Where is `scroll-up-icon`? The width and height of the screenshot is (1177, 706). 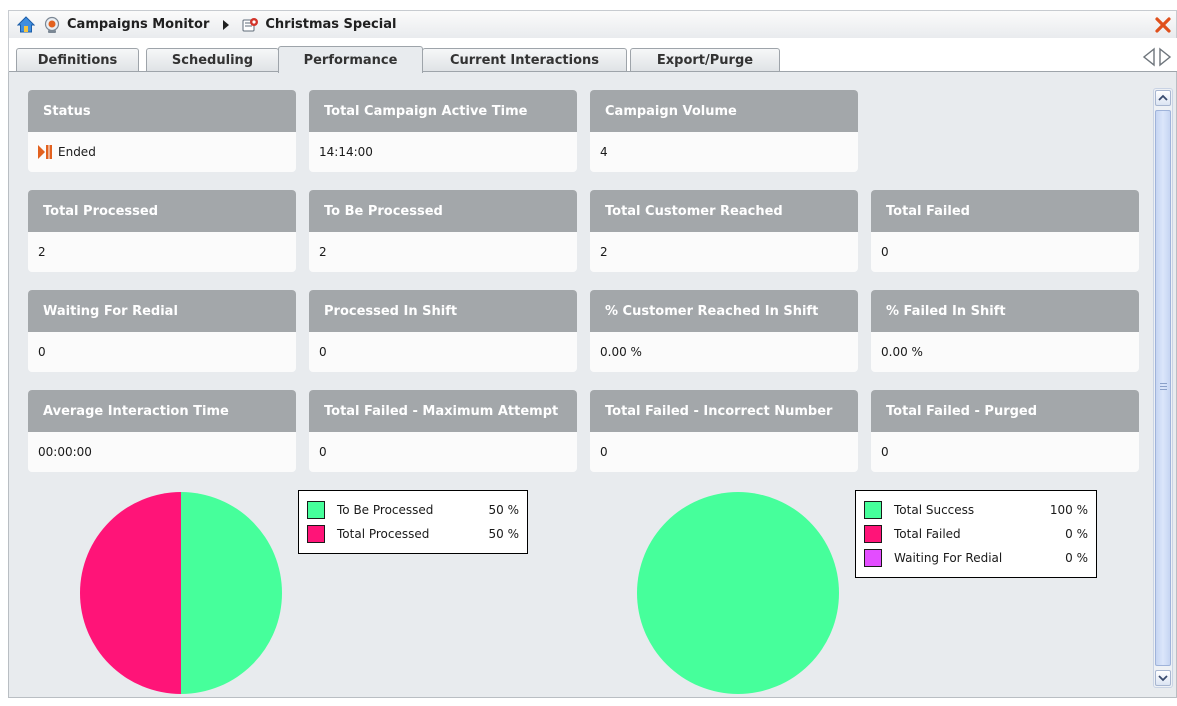 scroll-up-icon is located at coordinates (1163, 98).